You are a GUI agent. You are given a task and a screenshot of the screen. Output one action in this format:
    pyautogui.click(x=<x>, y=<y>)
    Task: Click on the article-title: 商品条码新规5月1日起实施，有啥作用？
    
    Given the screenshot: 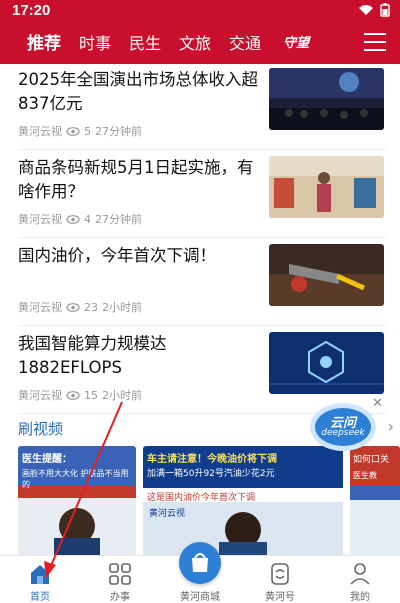 What is the action you would take?
    pyautogui.click(x=136, y=179)
    